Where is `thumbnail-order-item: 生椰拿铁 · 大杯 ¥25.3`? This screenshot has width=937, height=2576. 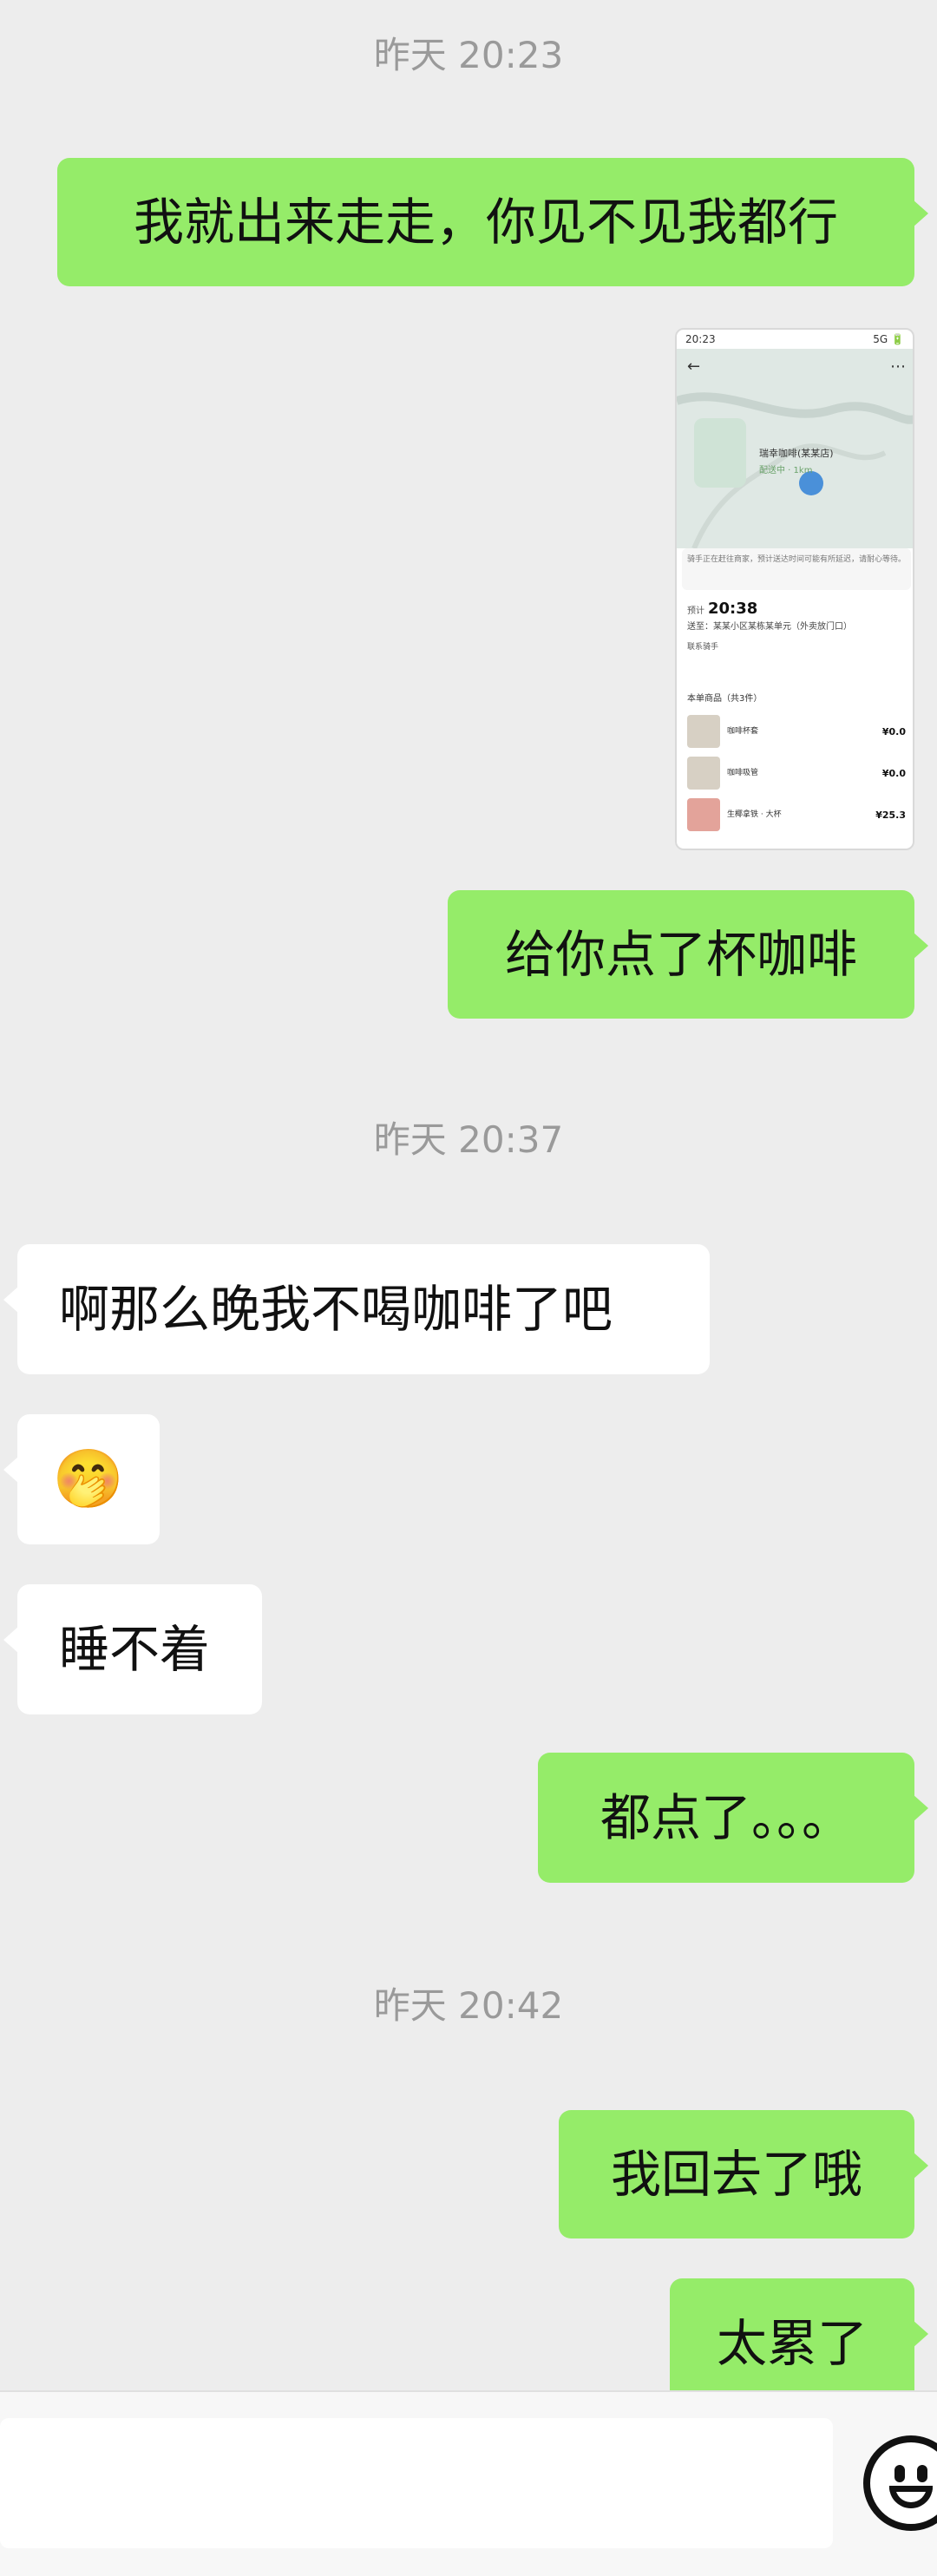 thumbnail-order-item: 生椰拿铁 · 大杯 ¥25.3 is located at coordinates (796, 815).